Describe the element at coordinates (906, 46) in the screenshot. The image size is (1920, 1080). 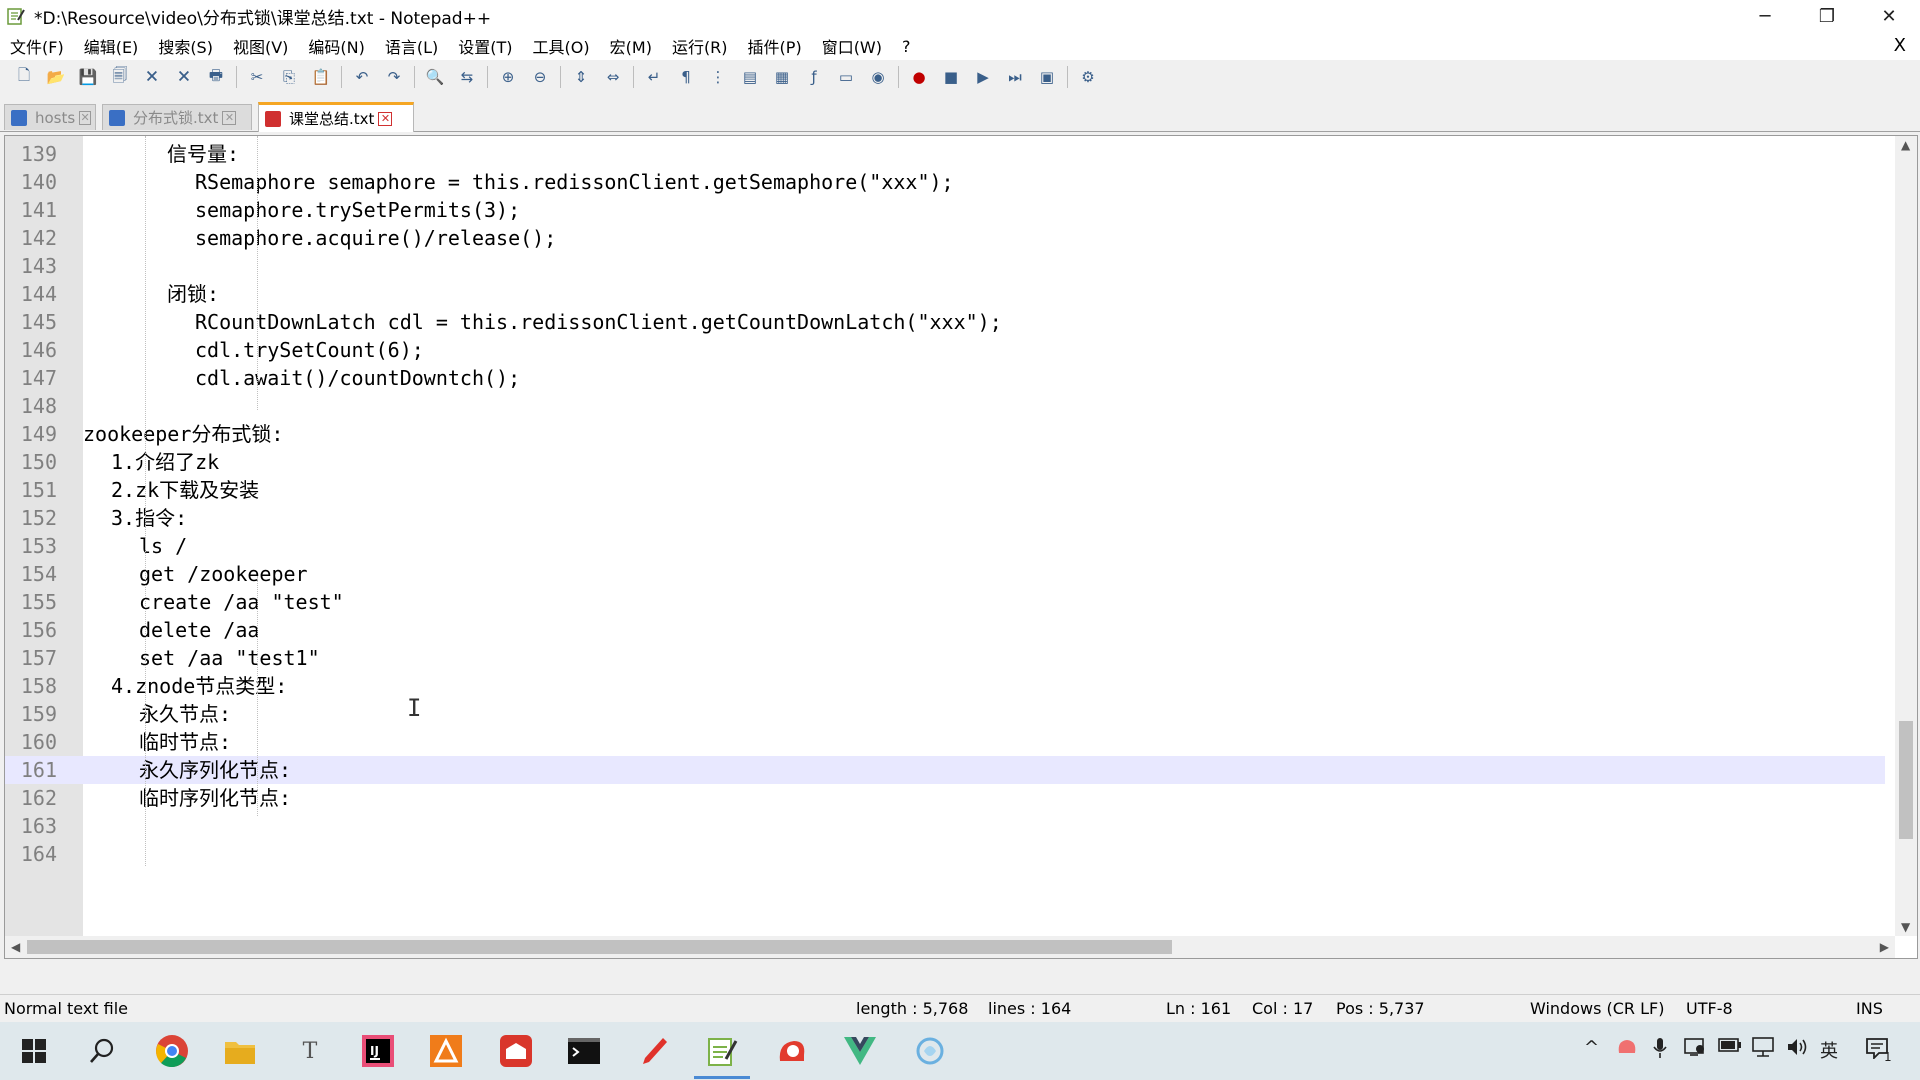
I see `menu-help: ?` at that location.